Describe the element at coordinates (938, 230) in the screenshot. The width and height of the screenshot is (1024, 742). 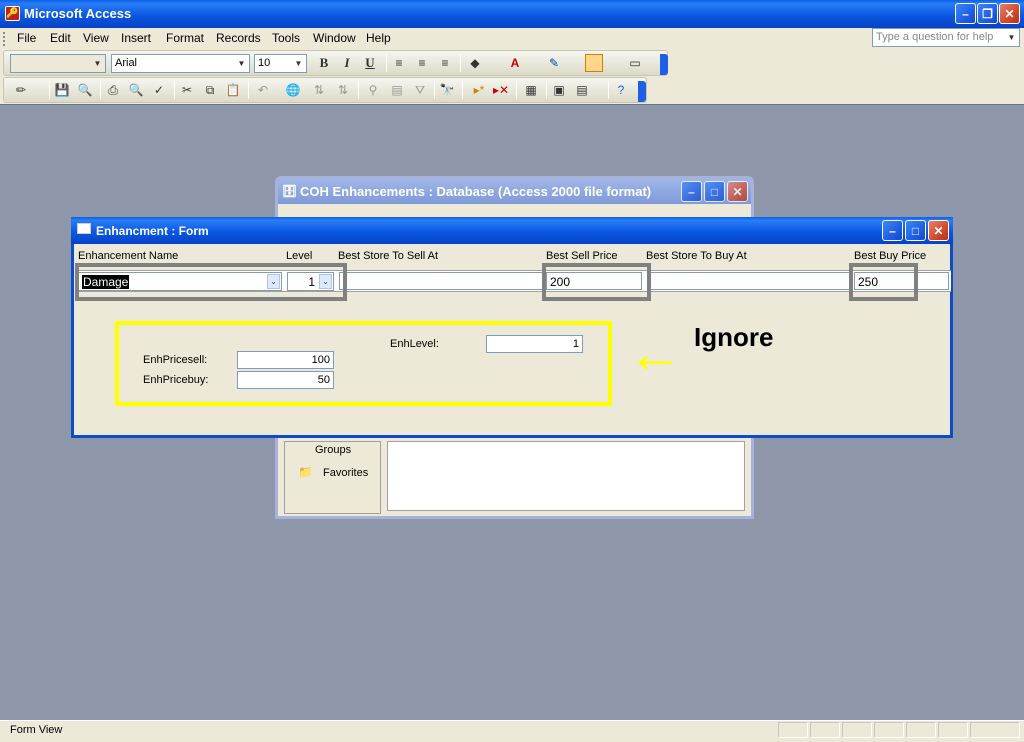
I see `form-close-button: ✕` at that location.